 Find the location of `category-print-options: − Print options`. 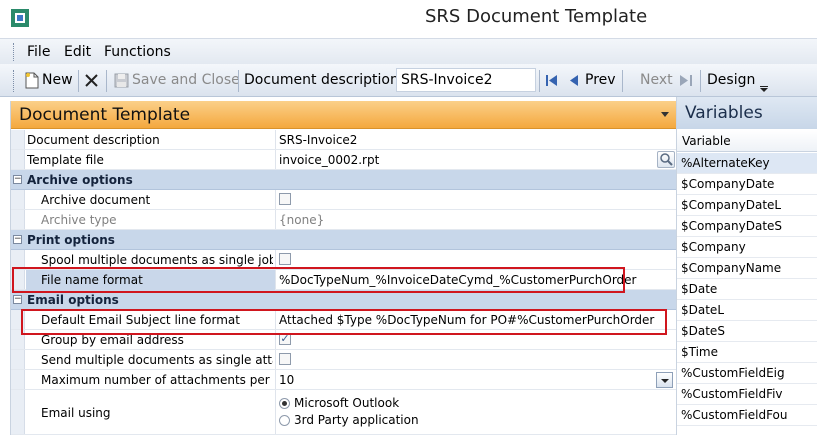

category-print-options: − Print options is located at coordinates (344, 240).